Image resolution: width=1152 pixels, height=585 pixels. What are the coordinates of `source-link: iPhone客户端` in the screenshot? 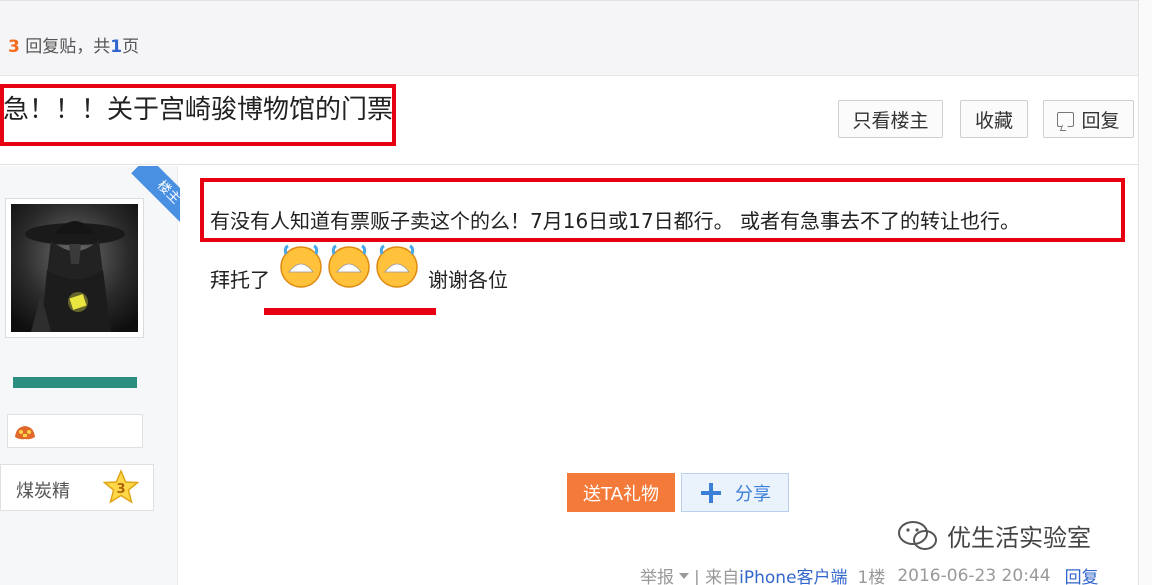 It's located at (793, 574).